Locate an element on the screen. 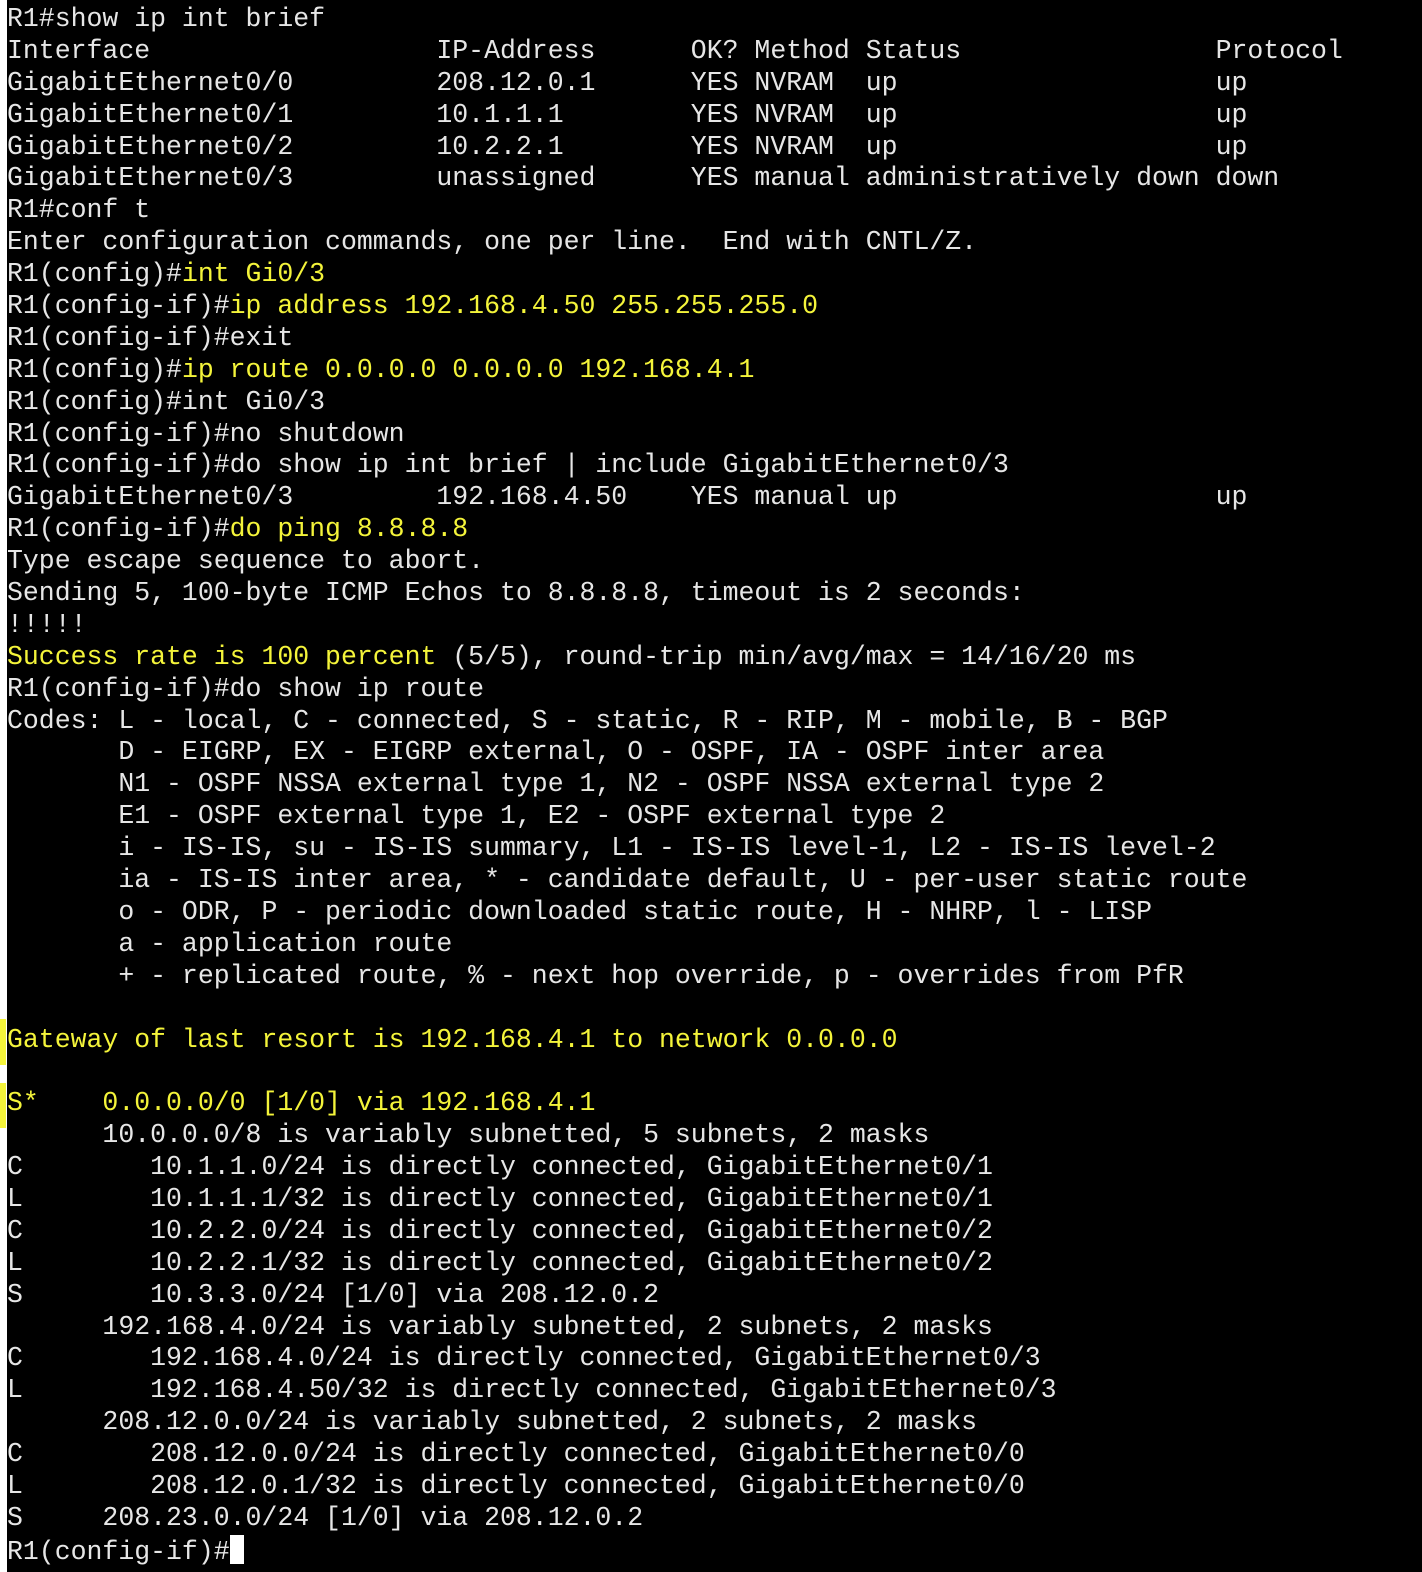 The width and height of the screenshot is (1422, 1572). terminal-text: R1#show ip int brief is located at coordinates (166, 19).